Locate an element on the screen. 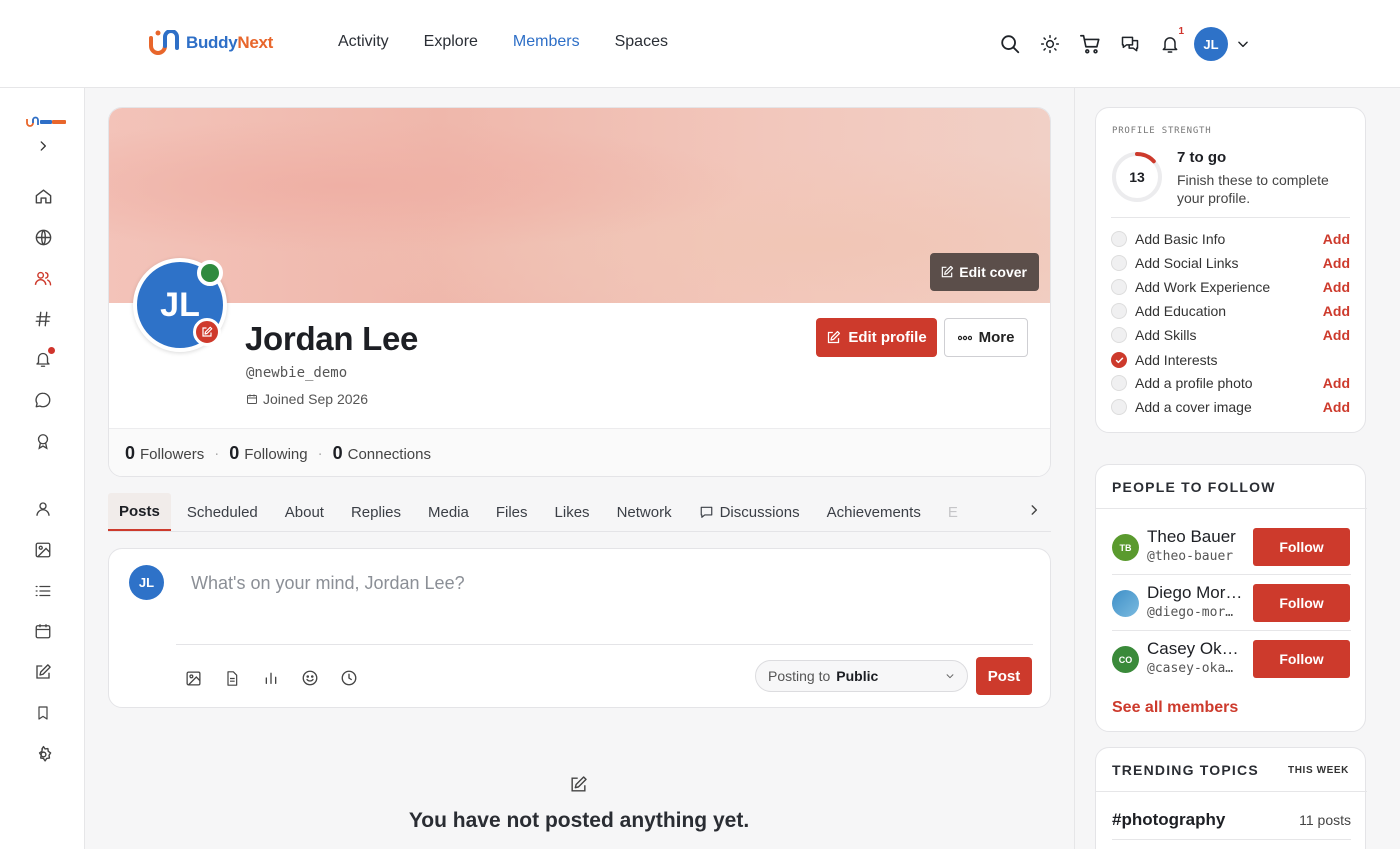  messages-icon is located at coordinates (1130, 44).